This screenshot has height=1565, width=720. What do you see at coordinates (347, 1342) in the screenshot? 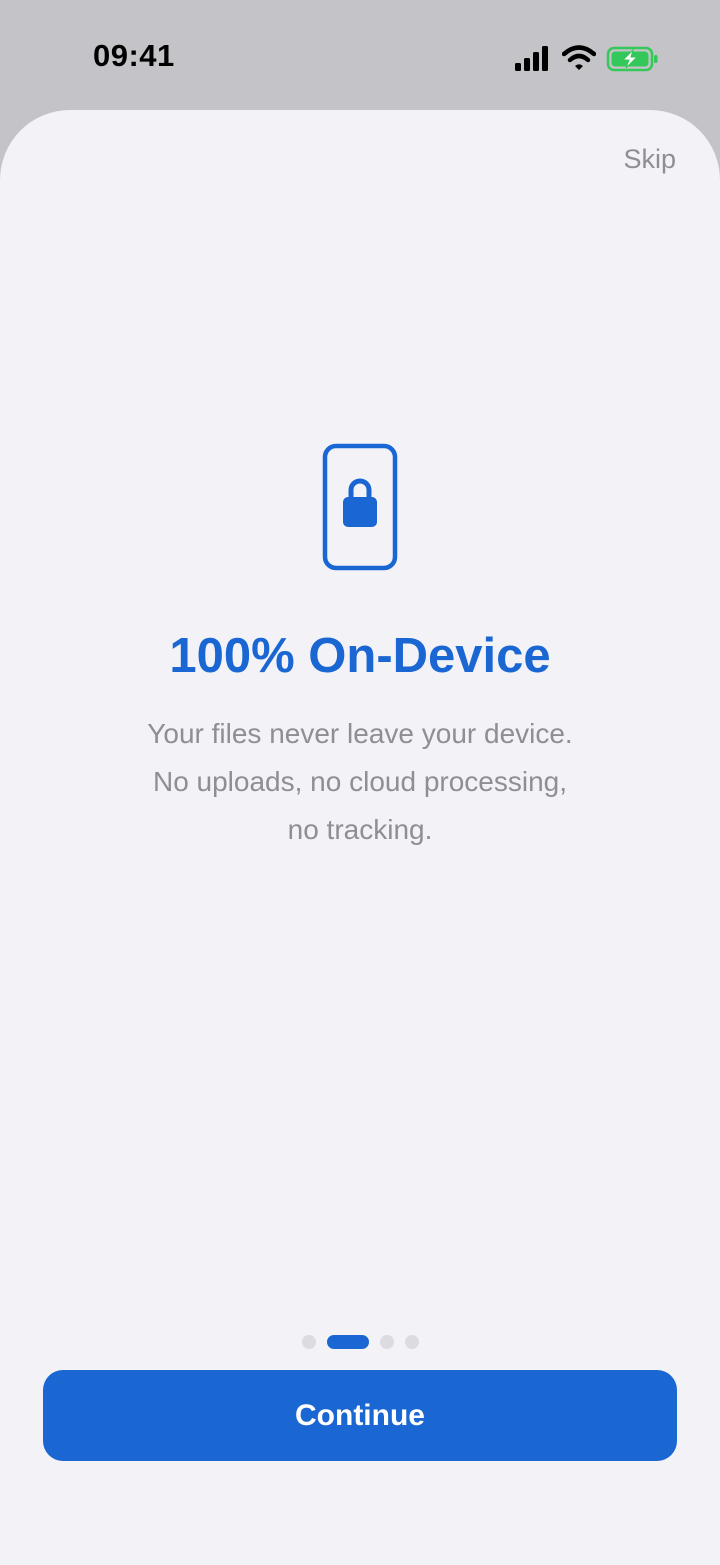
I see `page-dot-2-active` at bounding box center [347, 1342].